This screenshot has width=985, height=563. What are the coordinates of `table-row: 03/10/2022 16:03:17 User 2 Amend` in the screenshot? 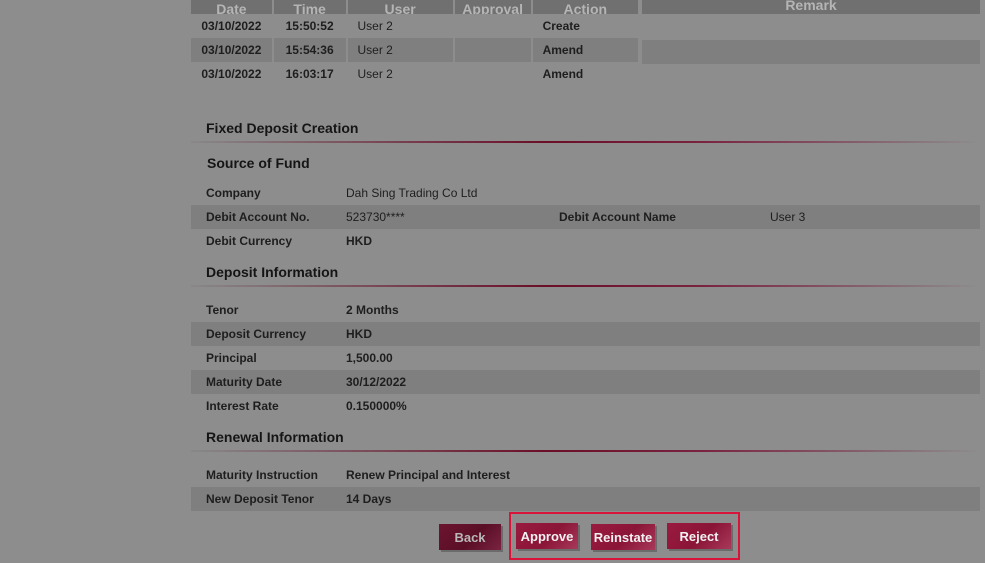 It's located at (416, 74).